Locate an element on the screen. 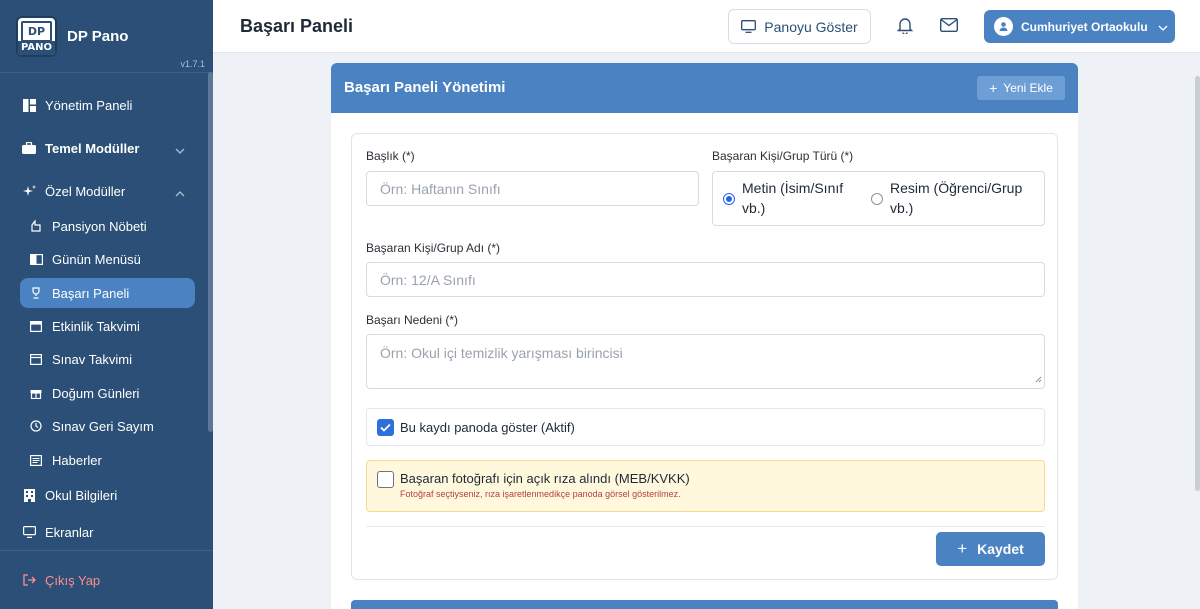 The height and width of the screenshot is (609, 1200). sidebar-item-label: Haberler is located at coordinates (77, 460).